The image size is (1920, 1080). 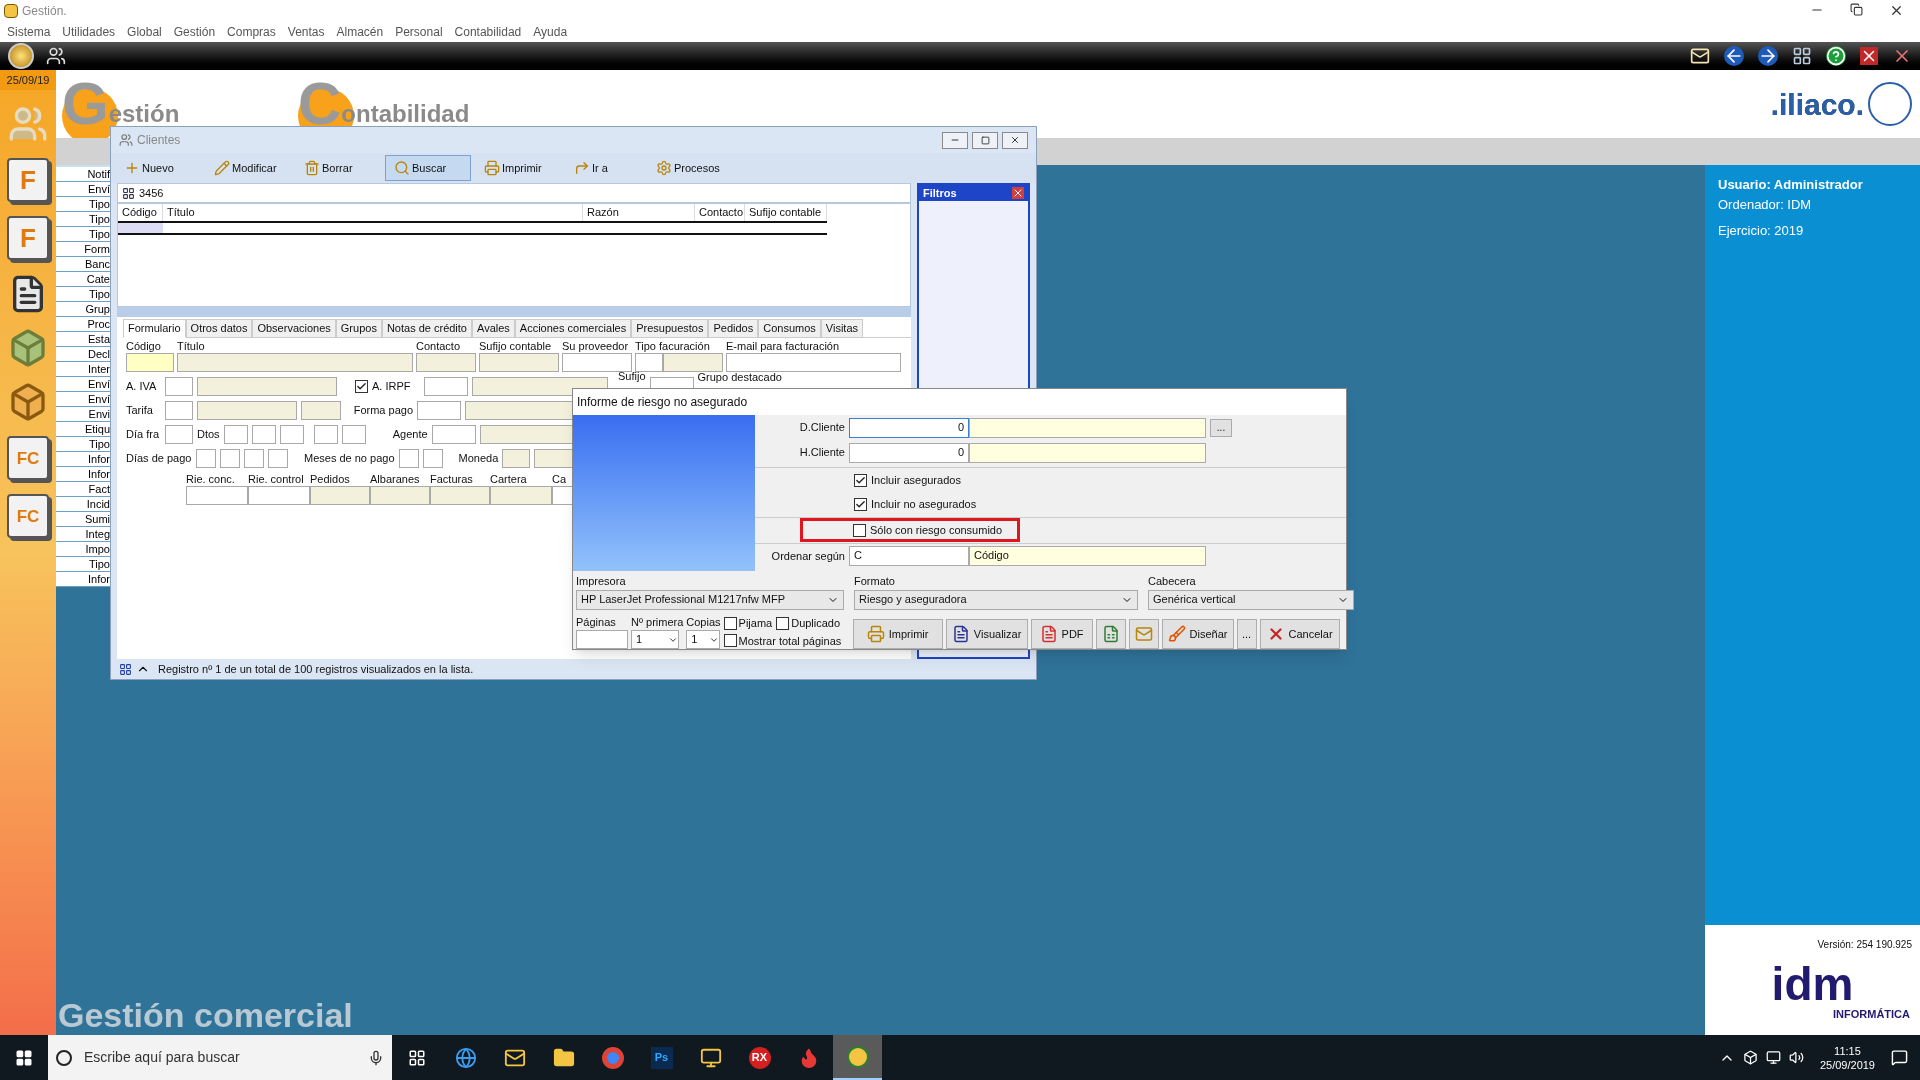 I want to click on list-item: Incid, so click(x=83, y=504).